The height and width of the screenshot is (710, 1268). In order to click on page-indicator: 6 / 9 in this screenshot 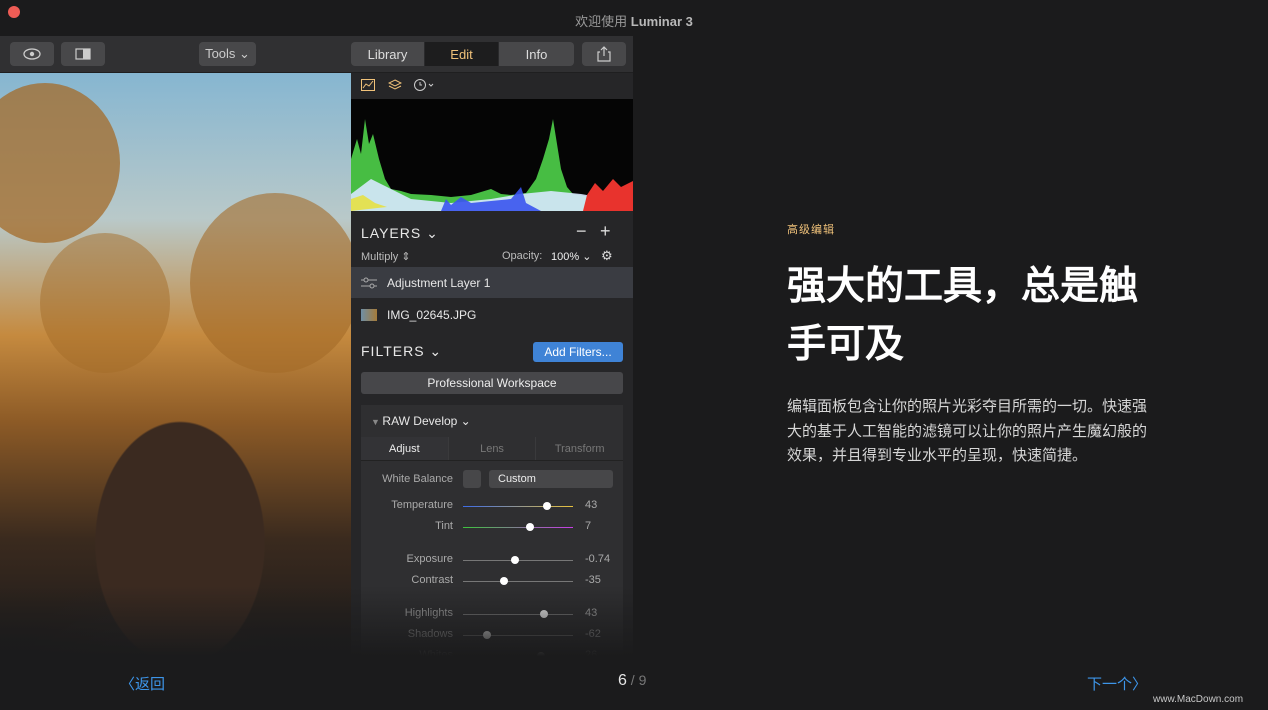, I will do `click(632, 680)`.